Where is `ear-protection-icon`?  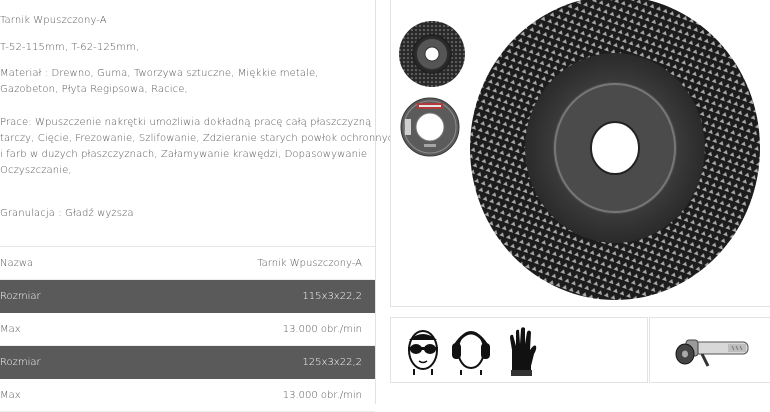
ear-protection-icon is located at coordinates (471, 353).